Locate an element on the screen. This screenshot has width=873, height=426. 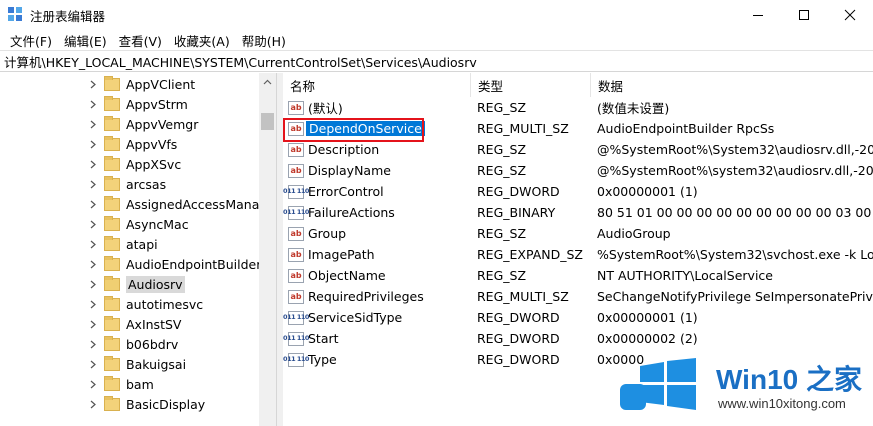
tree-item: AppvVfs is located at coordinates (131, 144).